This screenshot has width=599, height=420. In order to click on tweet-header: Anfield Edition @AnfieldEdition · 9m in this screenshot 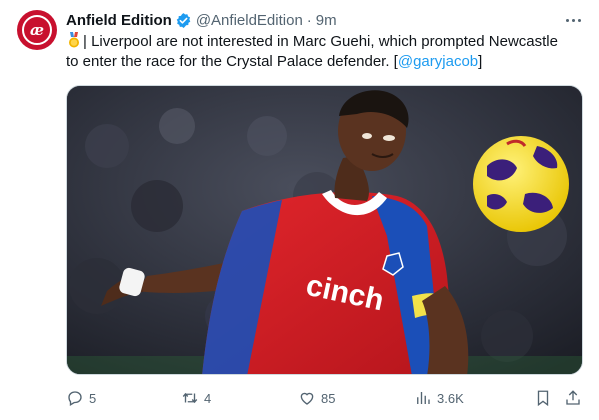, I will do `click(201, 20)`.